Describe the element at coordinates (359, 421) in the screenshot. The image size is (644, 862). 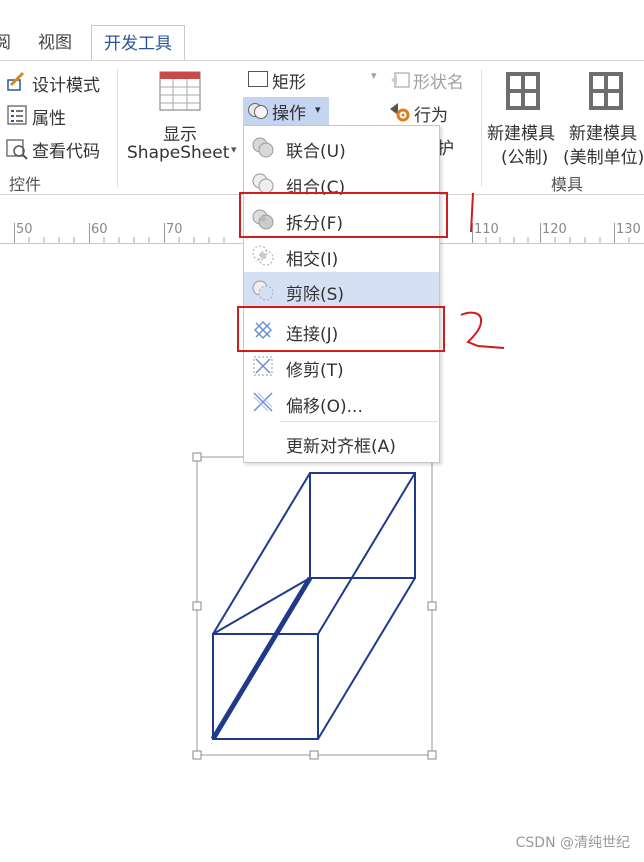
I see `menu-separator` at that location.